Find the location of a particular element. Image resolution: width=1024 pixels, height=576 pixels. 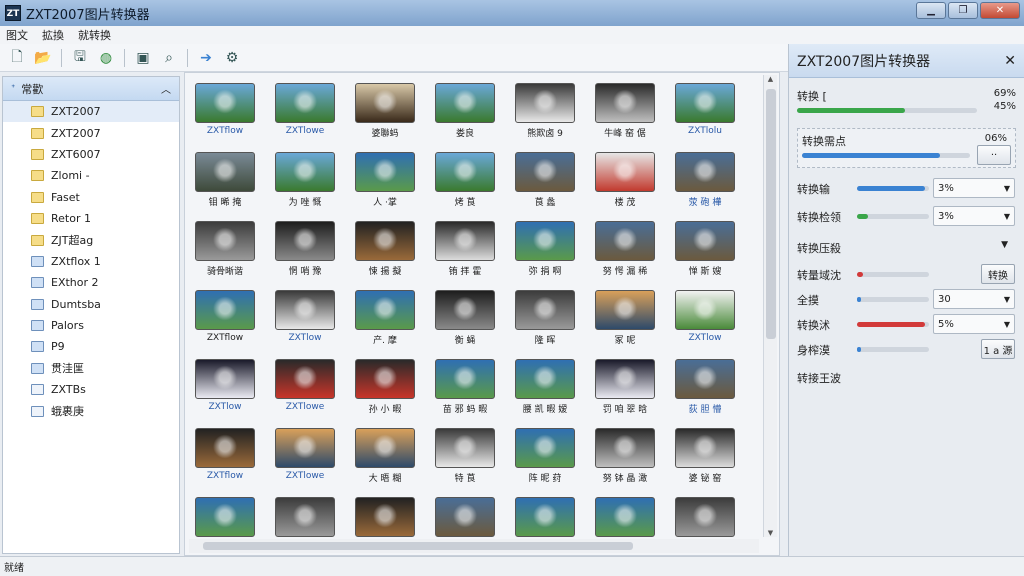

thumbnail-item: 努 钵 晶 澉 is located at coordinates (625, 456).